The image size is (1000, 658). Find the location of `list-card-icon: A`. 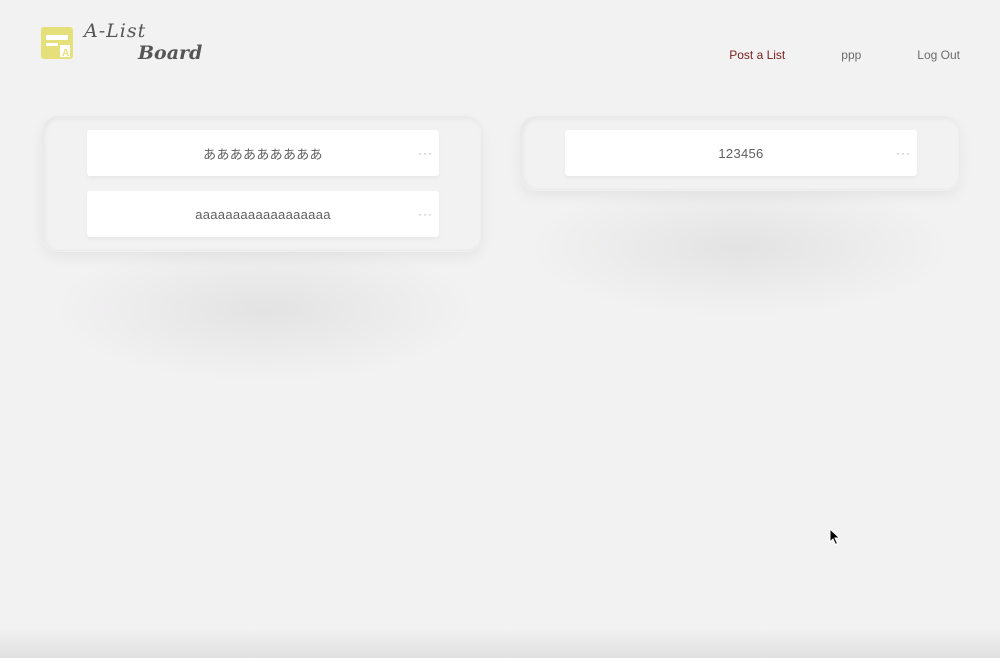

list-card-icon: A is located at coordinates (57, 43).